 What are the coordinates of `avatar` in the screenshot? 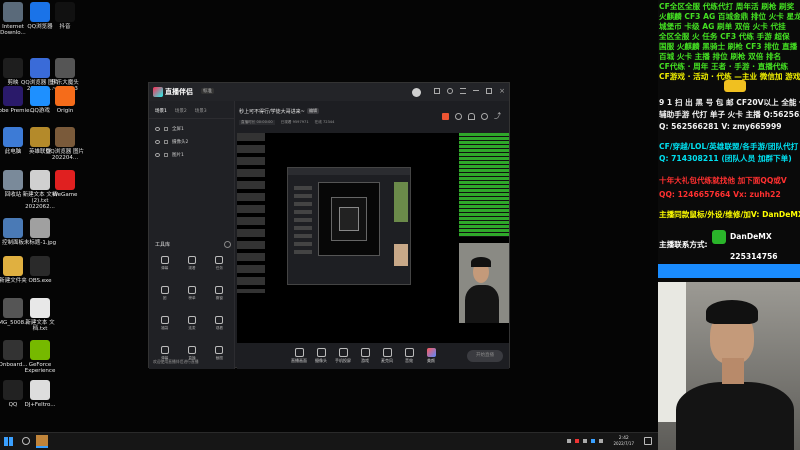 It's located at (417, 92).